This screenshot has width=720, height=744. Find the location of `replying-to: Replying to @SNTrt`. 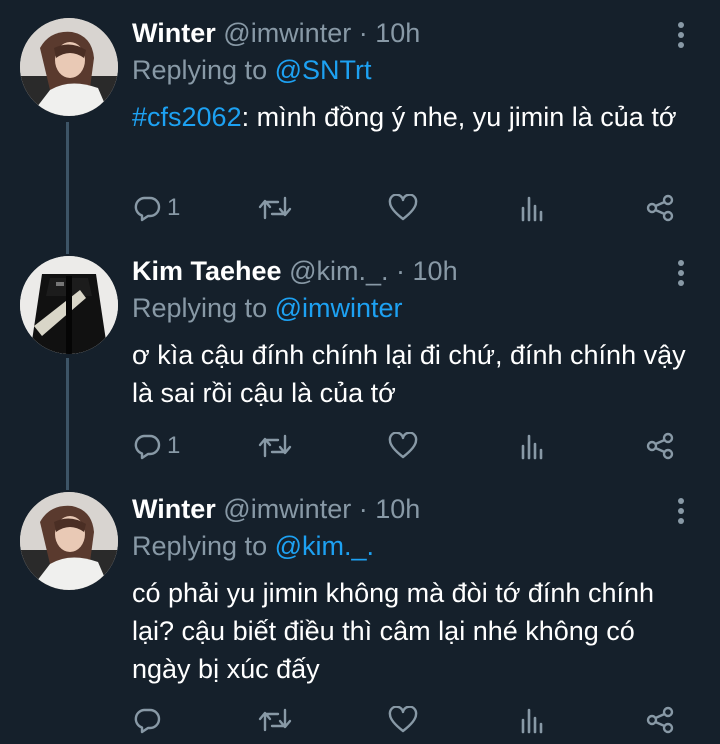

replying-to: Replying to @SNTrt is located at coordinates (252, 70).